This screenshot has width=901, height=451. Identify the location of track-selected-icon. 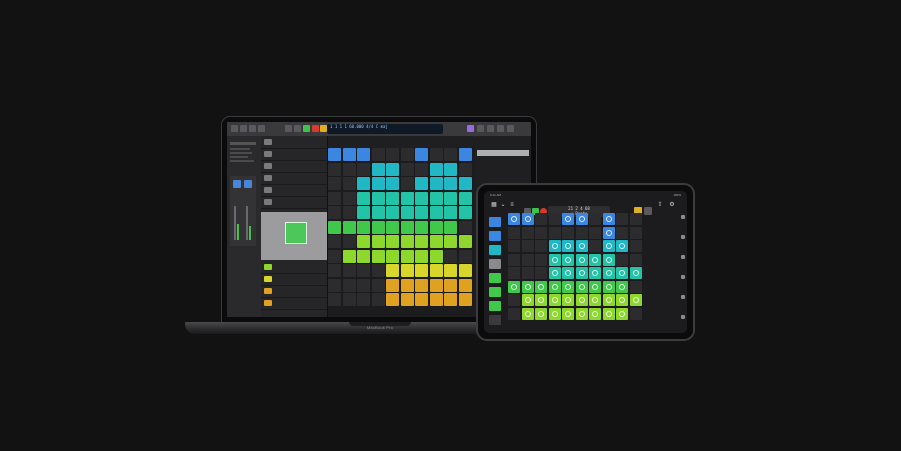
(495, 264).